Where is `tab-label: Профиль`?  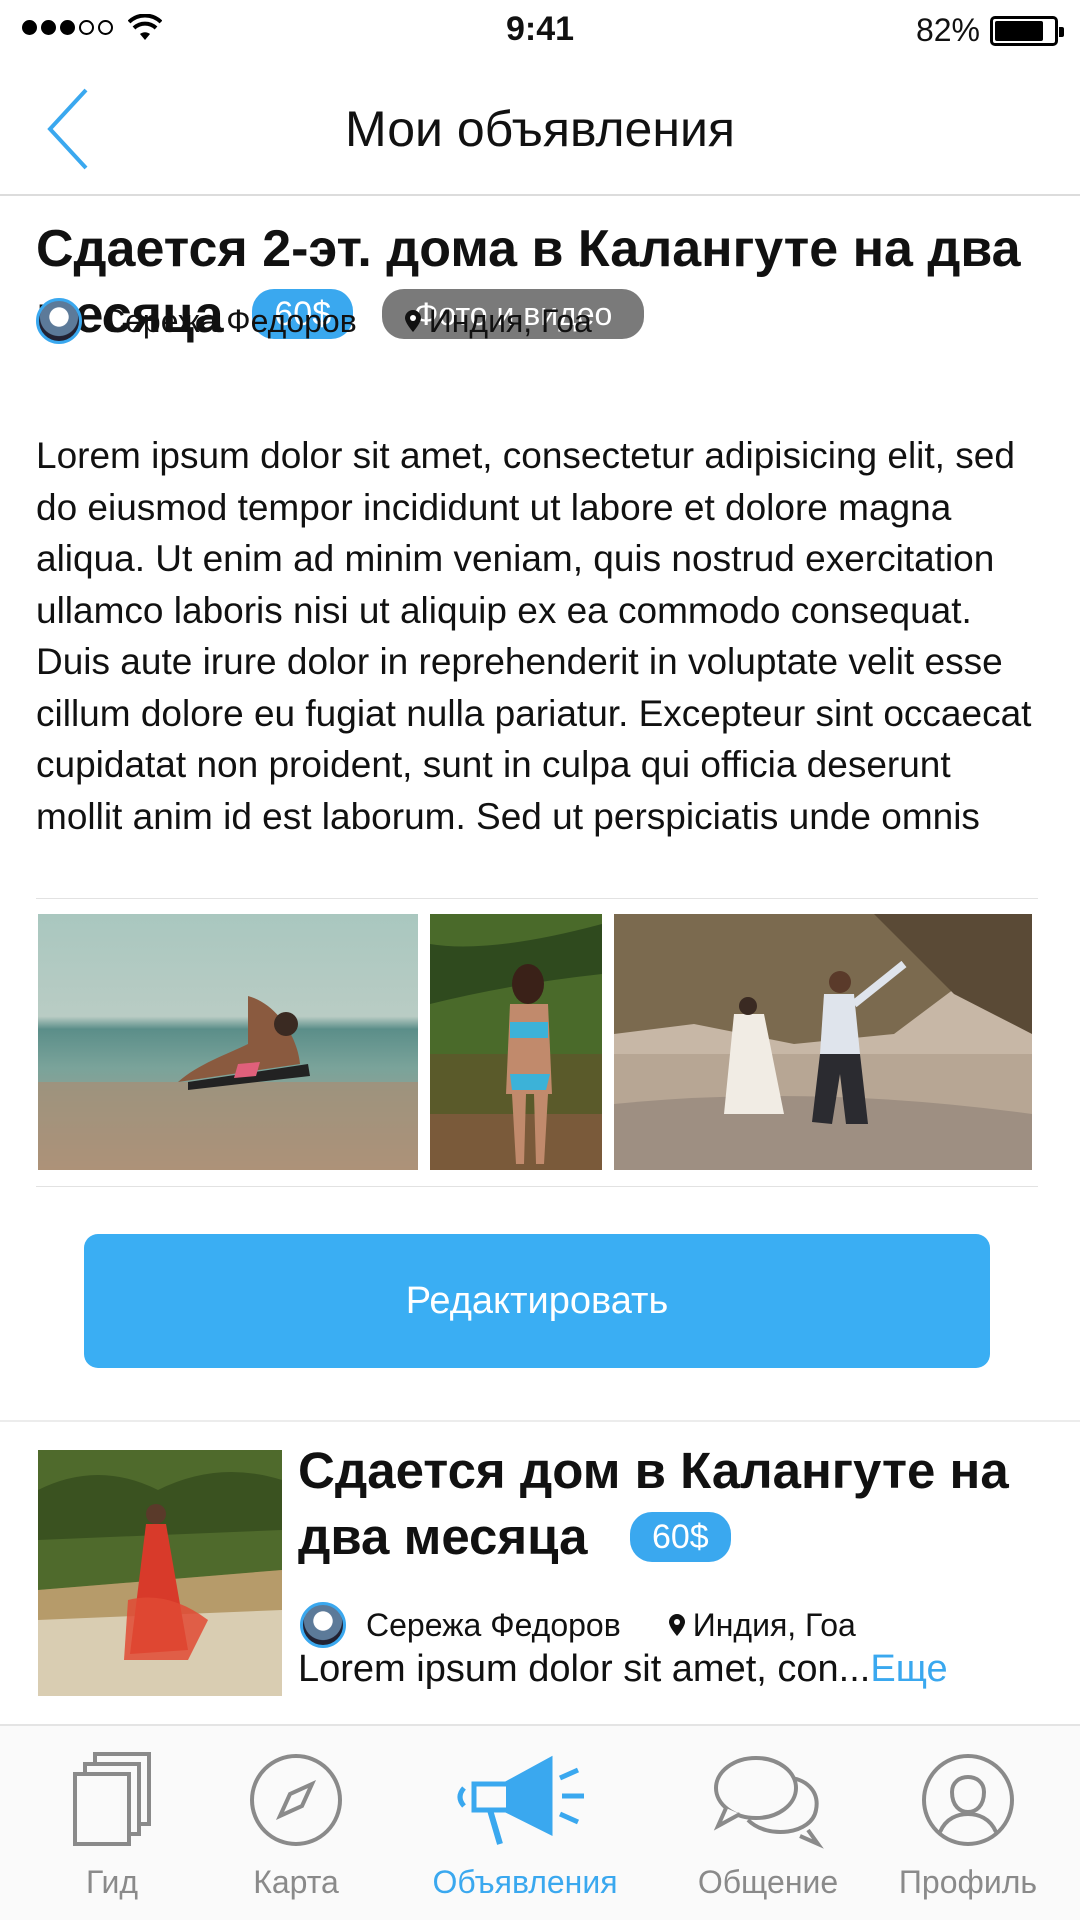 tab-label: Профиль is located at coordinates (968, 1882).